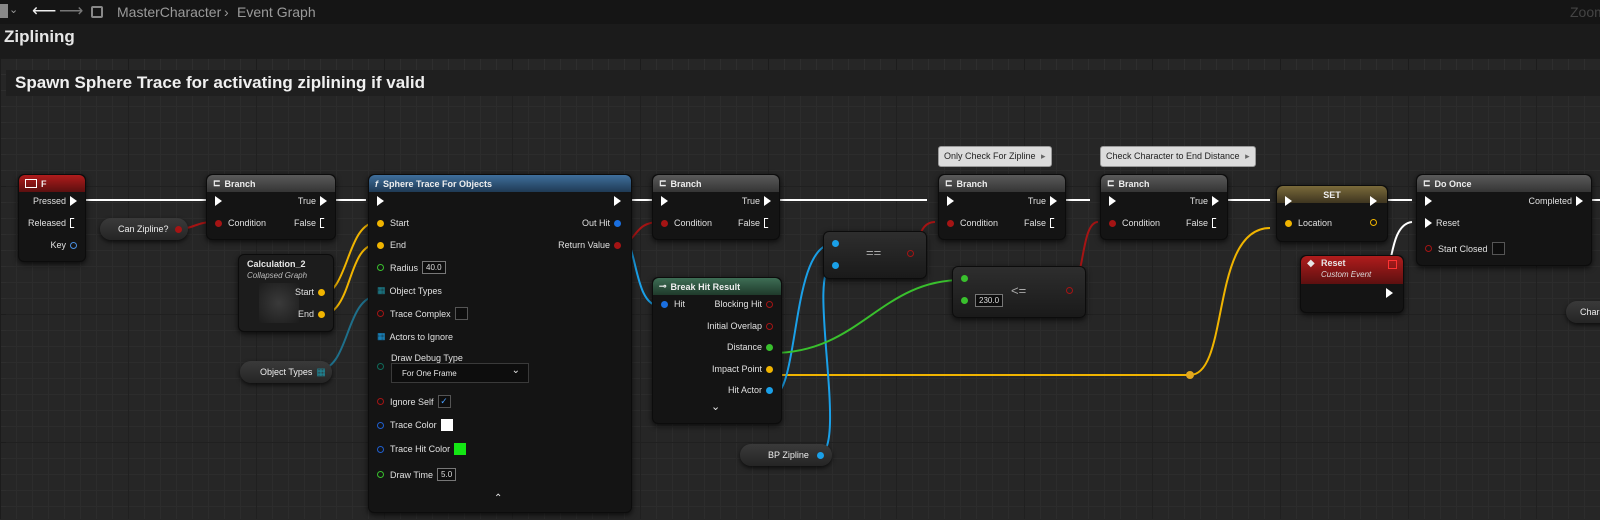 Image resolution: width=1600 pixels, height=520 pixels. Describe the element at coordinates (1002, 207) in the screenshot. I see `branch-node-3: ⊏ Branch Condition True False` at that location.